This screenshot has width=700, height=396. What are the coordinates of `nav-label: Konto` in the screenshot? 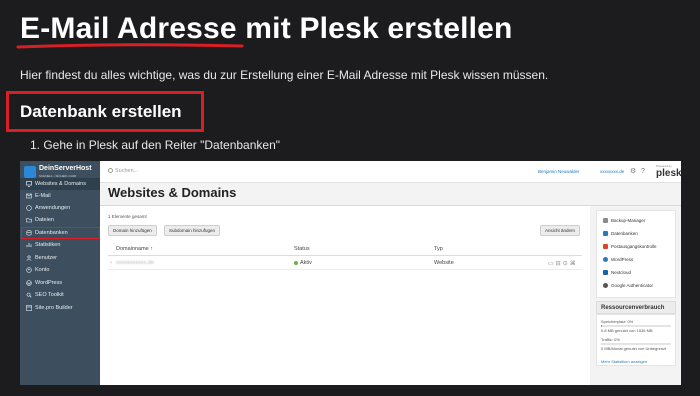 It's located at (42, 270).